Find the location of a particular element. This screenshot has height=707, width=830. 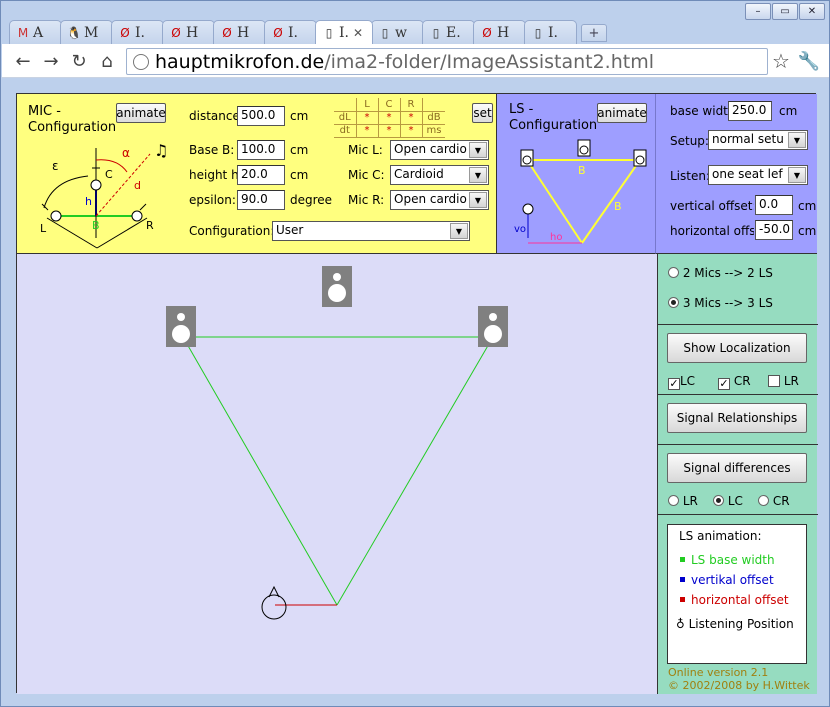

checkbox-lr: LR is located at coordinates (783, 381).